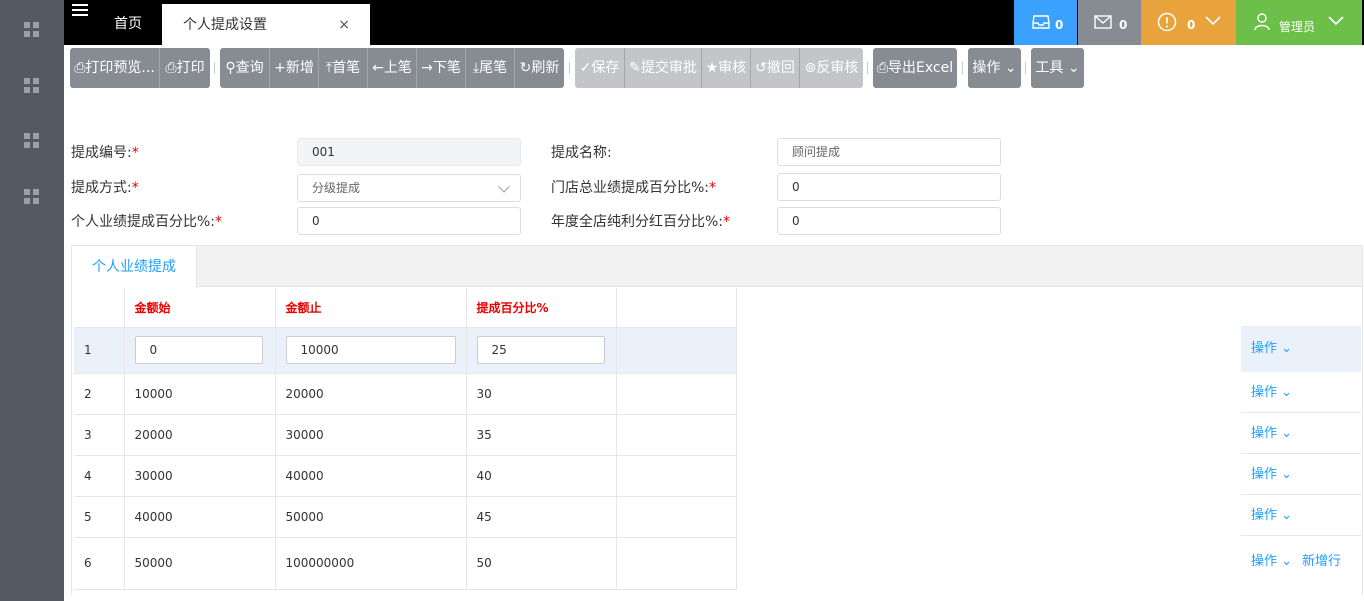 The height and width of the screenshot is (601, 1364). What do you see at coordinates (409, 152) in the screenshot?
I see `code-field: 001` at bounding box center [409, 152].